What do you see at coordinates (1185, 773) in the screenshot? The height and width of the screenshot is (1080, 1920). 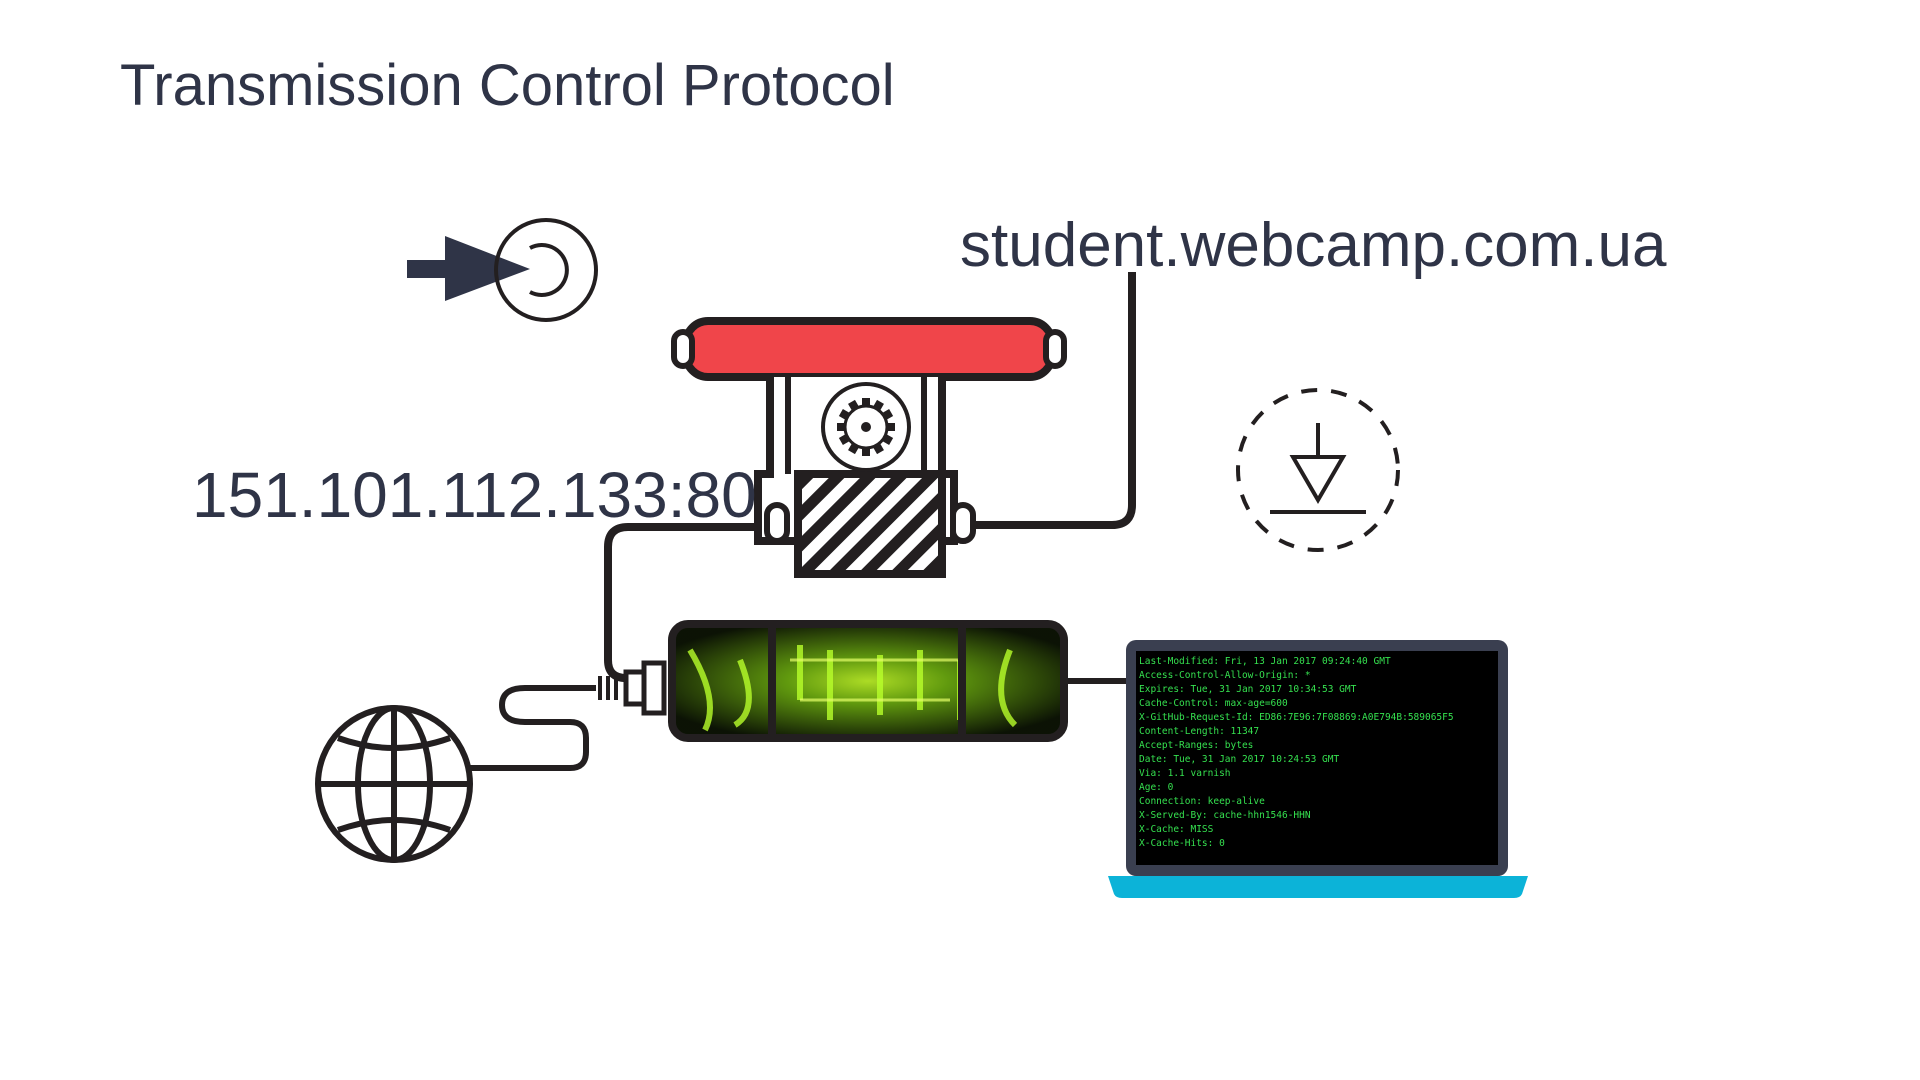 I see `terminal-line: Via: 1.1 varnish` at bounding box center [1185, 773].